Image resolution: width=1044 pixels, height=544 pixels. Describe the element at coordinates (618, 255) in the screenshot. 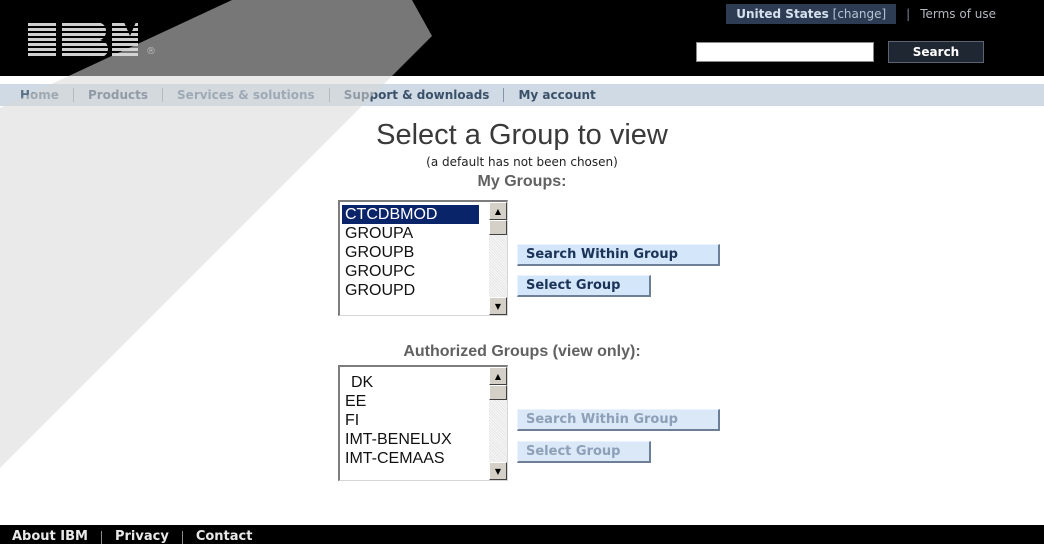

I see `search-within-group-button: Search Within Group` at that location.